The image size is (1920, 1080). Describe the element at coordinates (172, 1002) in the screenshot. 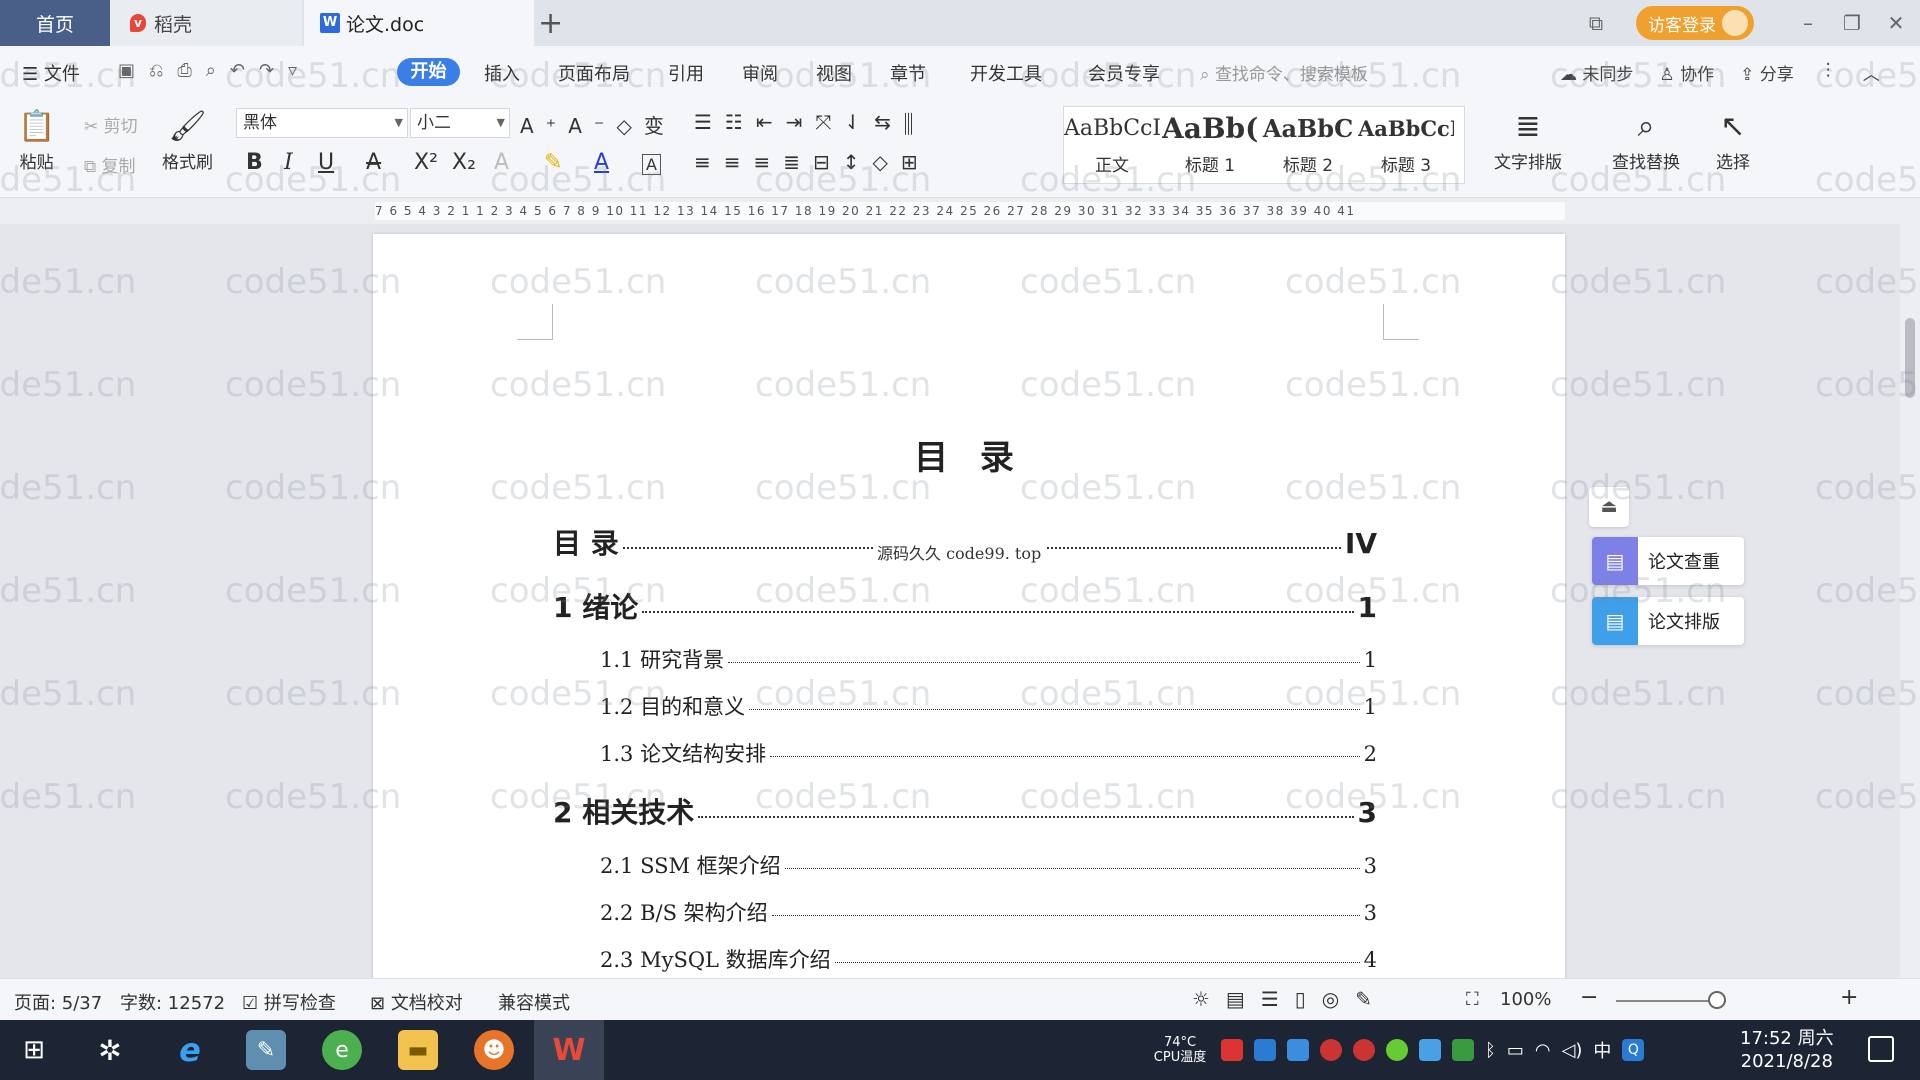

I see `word-count: 字数: 12572` at that location.